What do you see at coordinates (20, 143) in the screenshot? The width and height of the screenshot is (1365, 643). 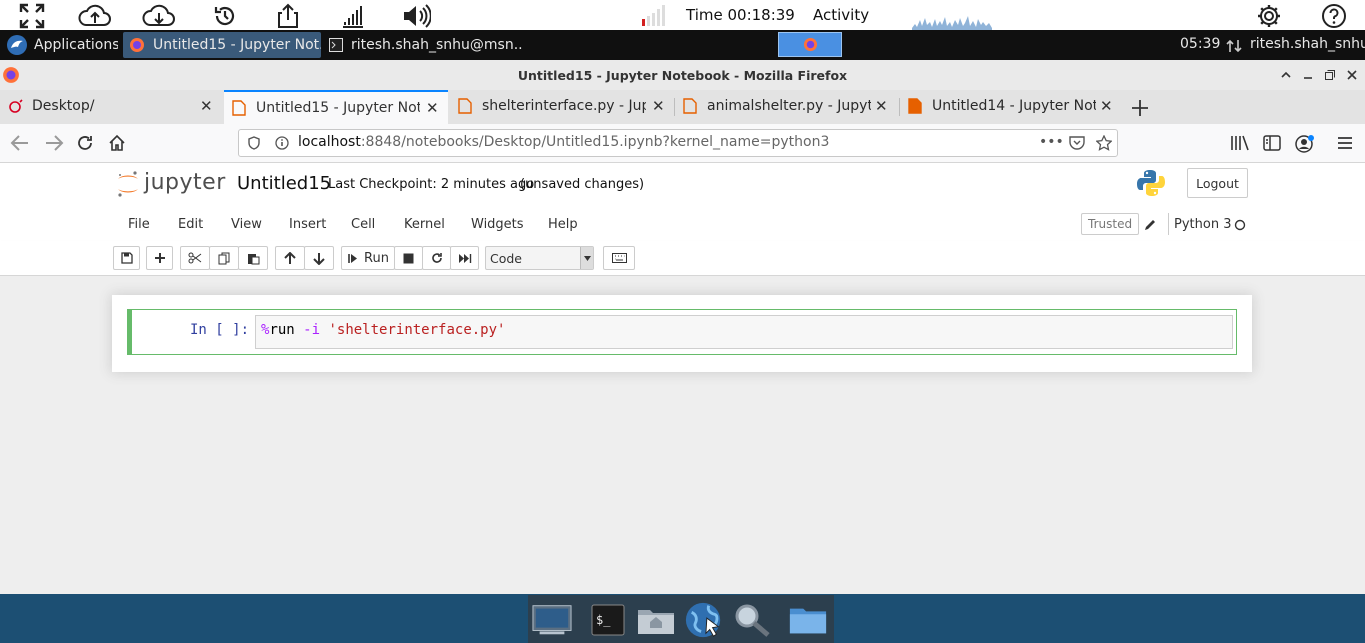 I see `back-icon` at bounding box center [20, 143].